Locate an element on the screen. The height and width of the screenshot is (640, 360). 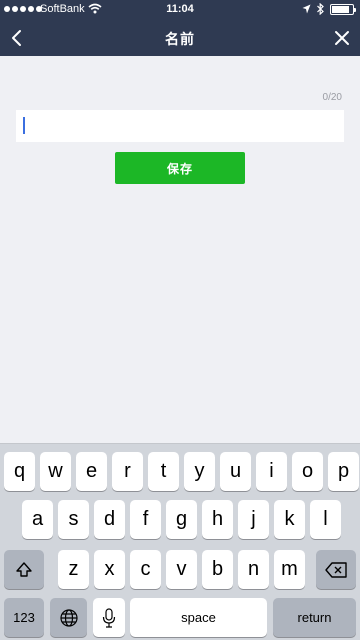
key-i: i is located at coordinates (271, 471).